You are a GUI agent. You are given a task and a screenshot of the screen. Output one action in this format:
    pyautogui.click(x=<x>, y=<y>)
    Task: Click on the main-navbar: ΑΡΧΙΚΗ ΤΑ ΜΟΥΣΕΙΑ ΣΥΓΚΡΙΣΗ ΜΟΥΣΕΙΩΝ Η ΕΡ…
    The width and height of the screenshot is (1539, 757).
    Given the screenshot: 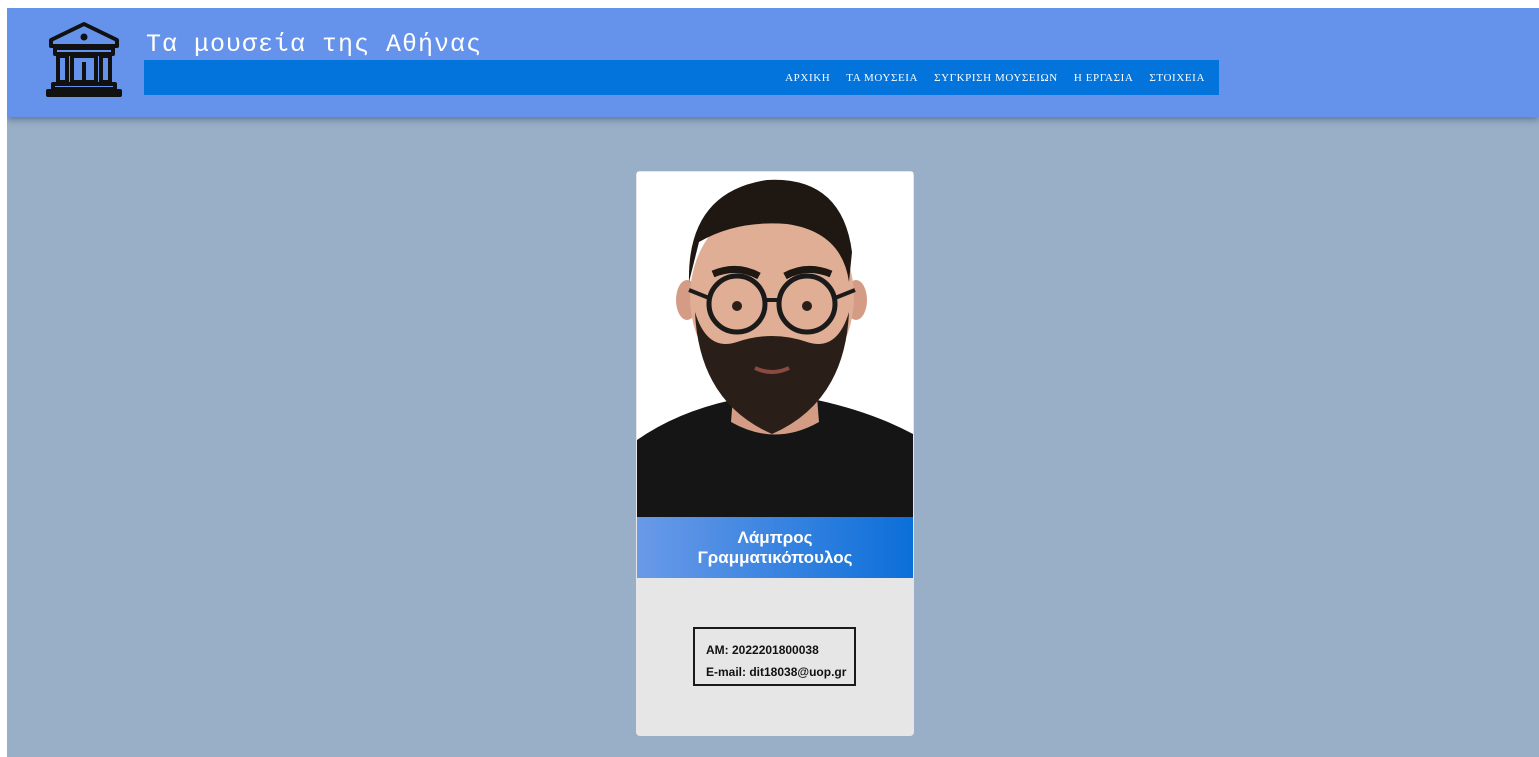 What is the action you would take?
    pyautogui.click(x=681, y=77)
    